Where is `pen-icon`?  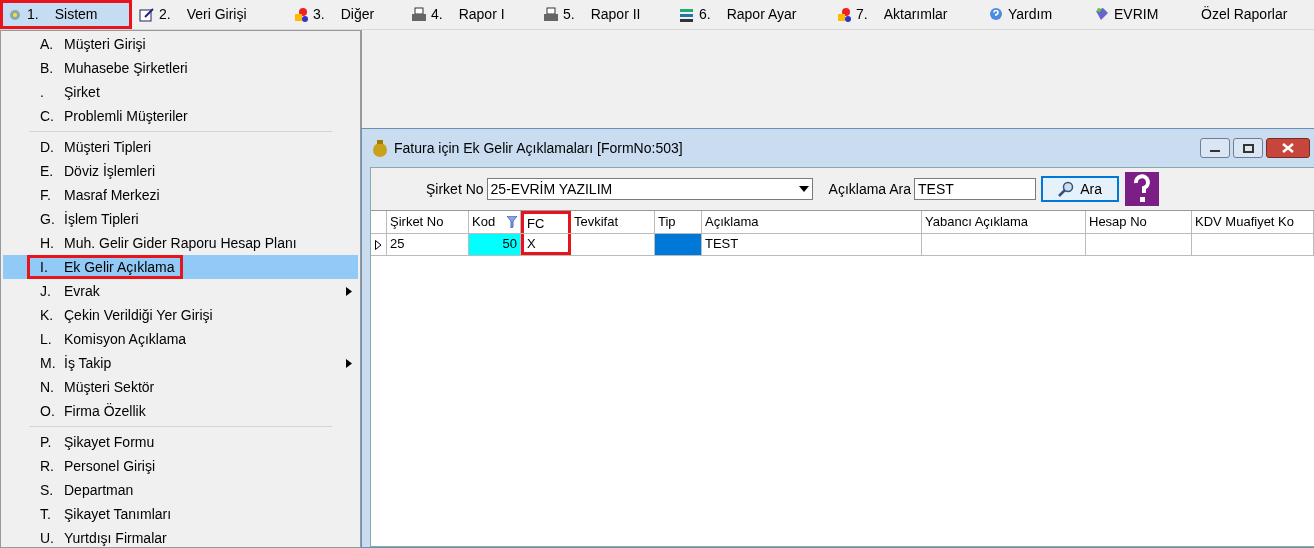 pen-icon is located at coordinates (147, 14).